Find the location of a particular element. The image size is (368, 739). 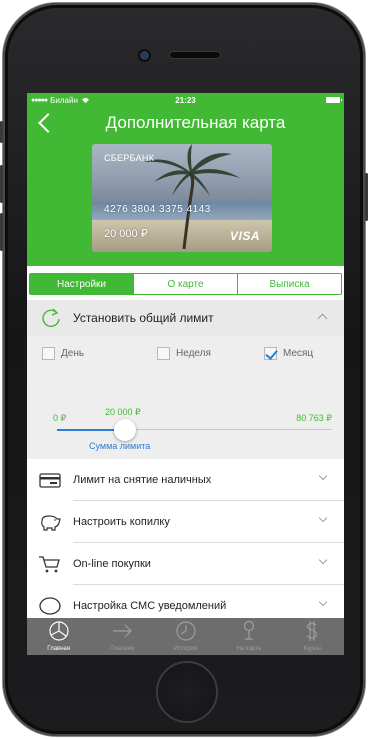

list-item-online-purchases: On-line покупки is located at coordinates (191, 564).